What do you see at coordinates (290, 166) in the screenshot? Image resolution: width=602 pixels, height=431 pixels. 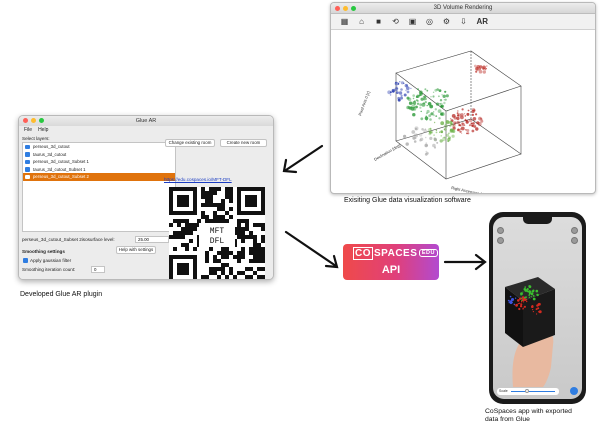 I see `arrowhead-vr-to-glue` at bounding box center [290, 166].